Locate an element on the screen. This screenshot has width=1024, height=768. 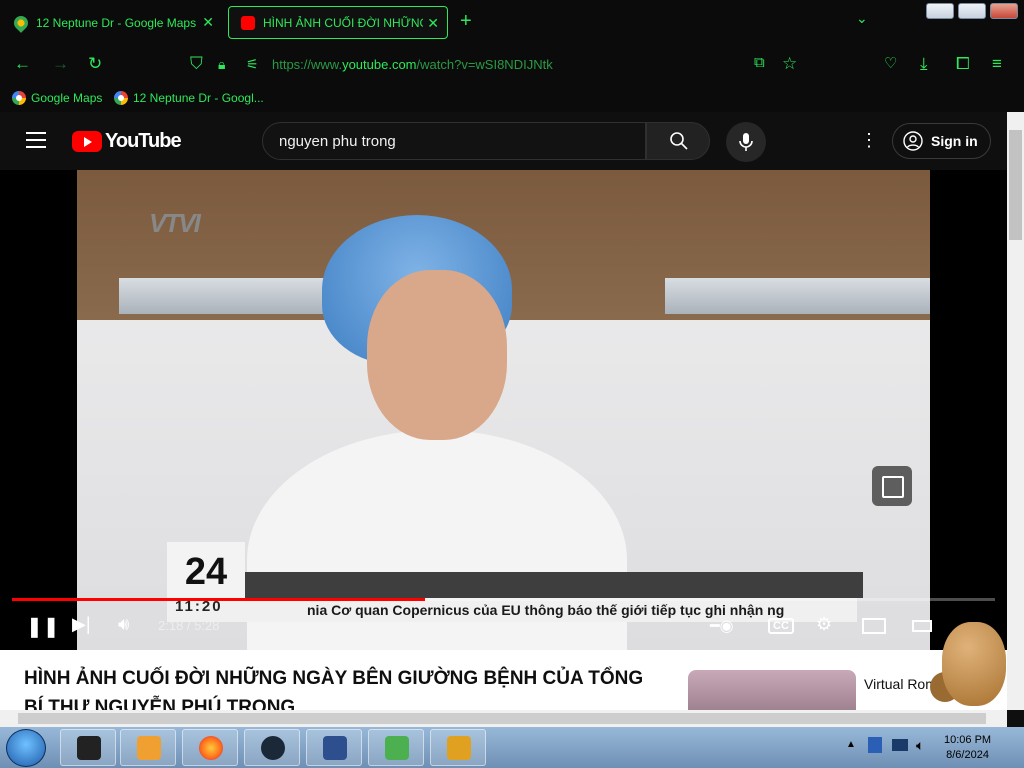
theater-mode-icon is located at coordinates (922, 626).